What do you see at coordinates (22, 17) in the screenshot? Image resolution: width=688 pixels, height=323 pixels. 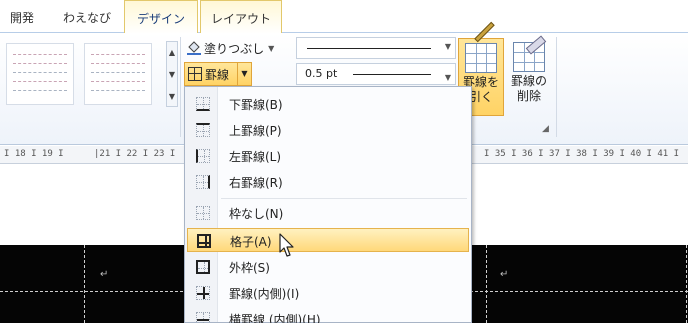 I see `tab-developer: 開発` at bounding box center [22, 17].